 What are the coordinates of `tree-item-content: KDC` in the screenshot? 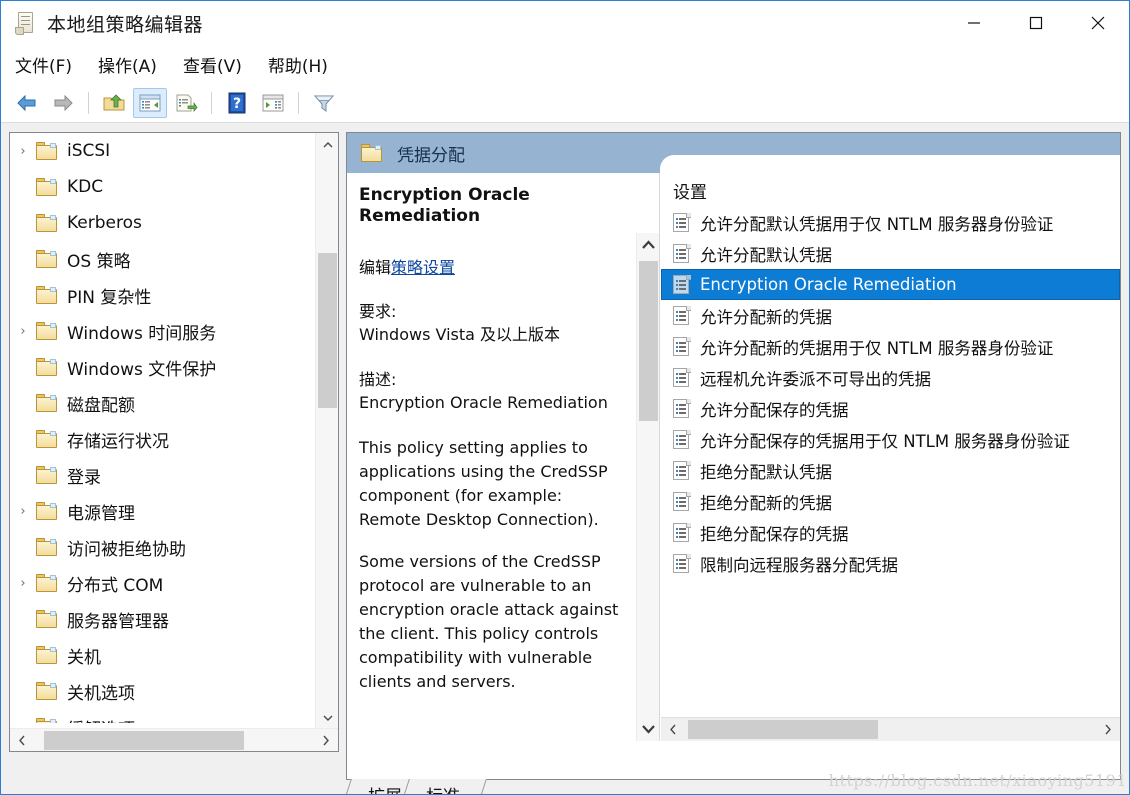 It's located at (69, 187).